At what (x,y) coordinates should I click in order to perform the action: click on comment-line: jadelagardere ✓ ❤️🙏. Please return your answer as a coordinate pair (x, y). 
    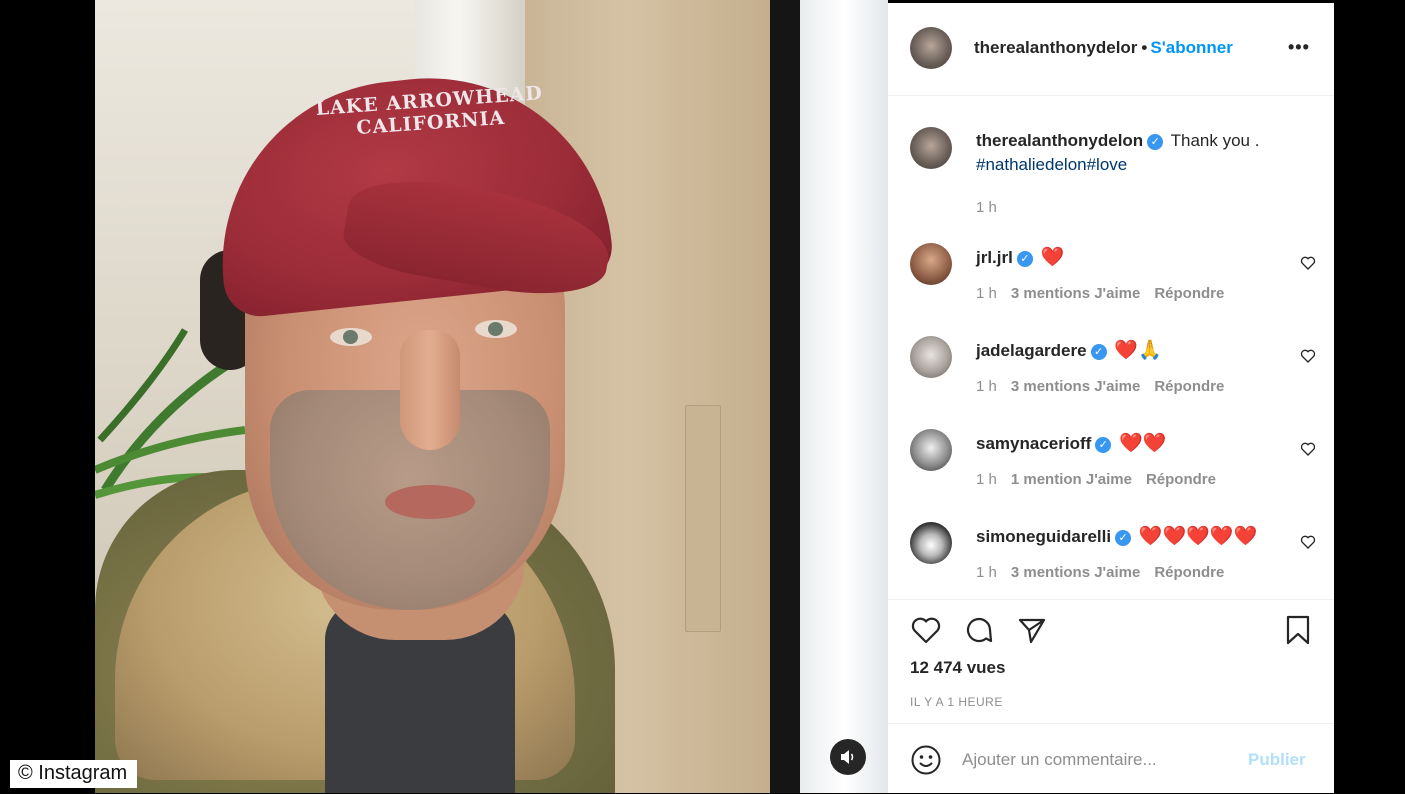
    Looking at the image, I should click on (1069, 350).